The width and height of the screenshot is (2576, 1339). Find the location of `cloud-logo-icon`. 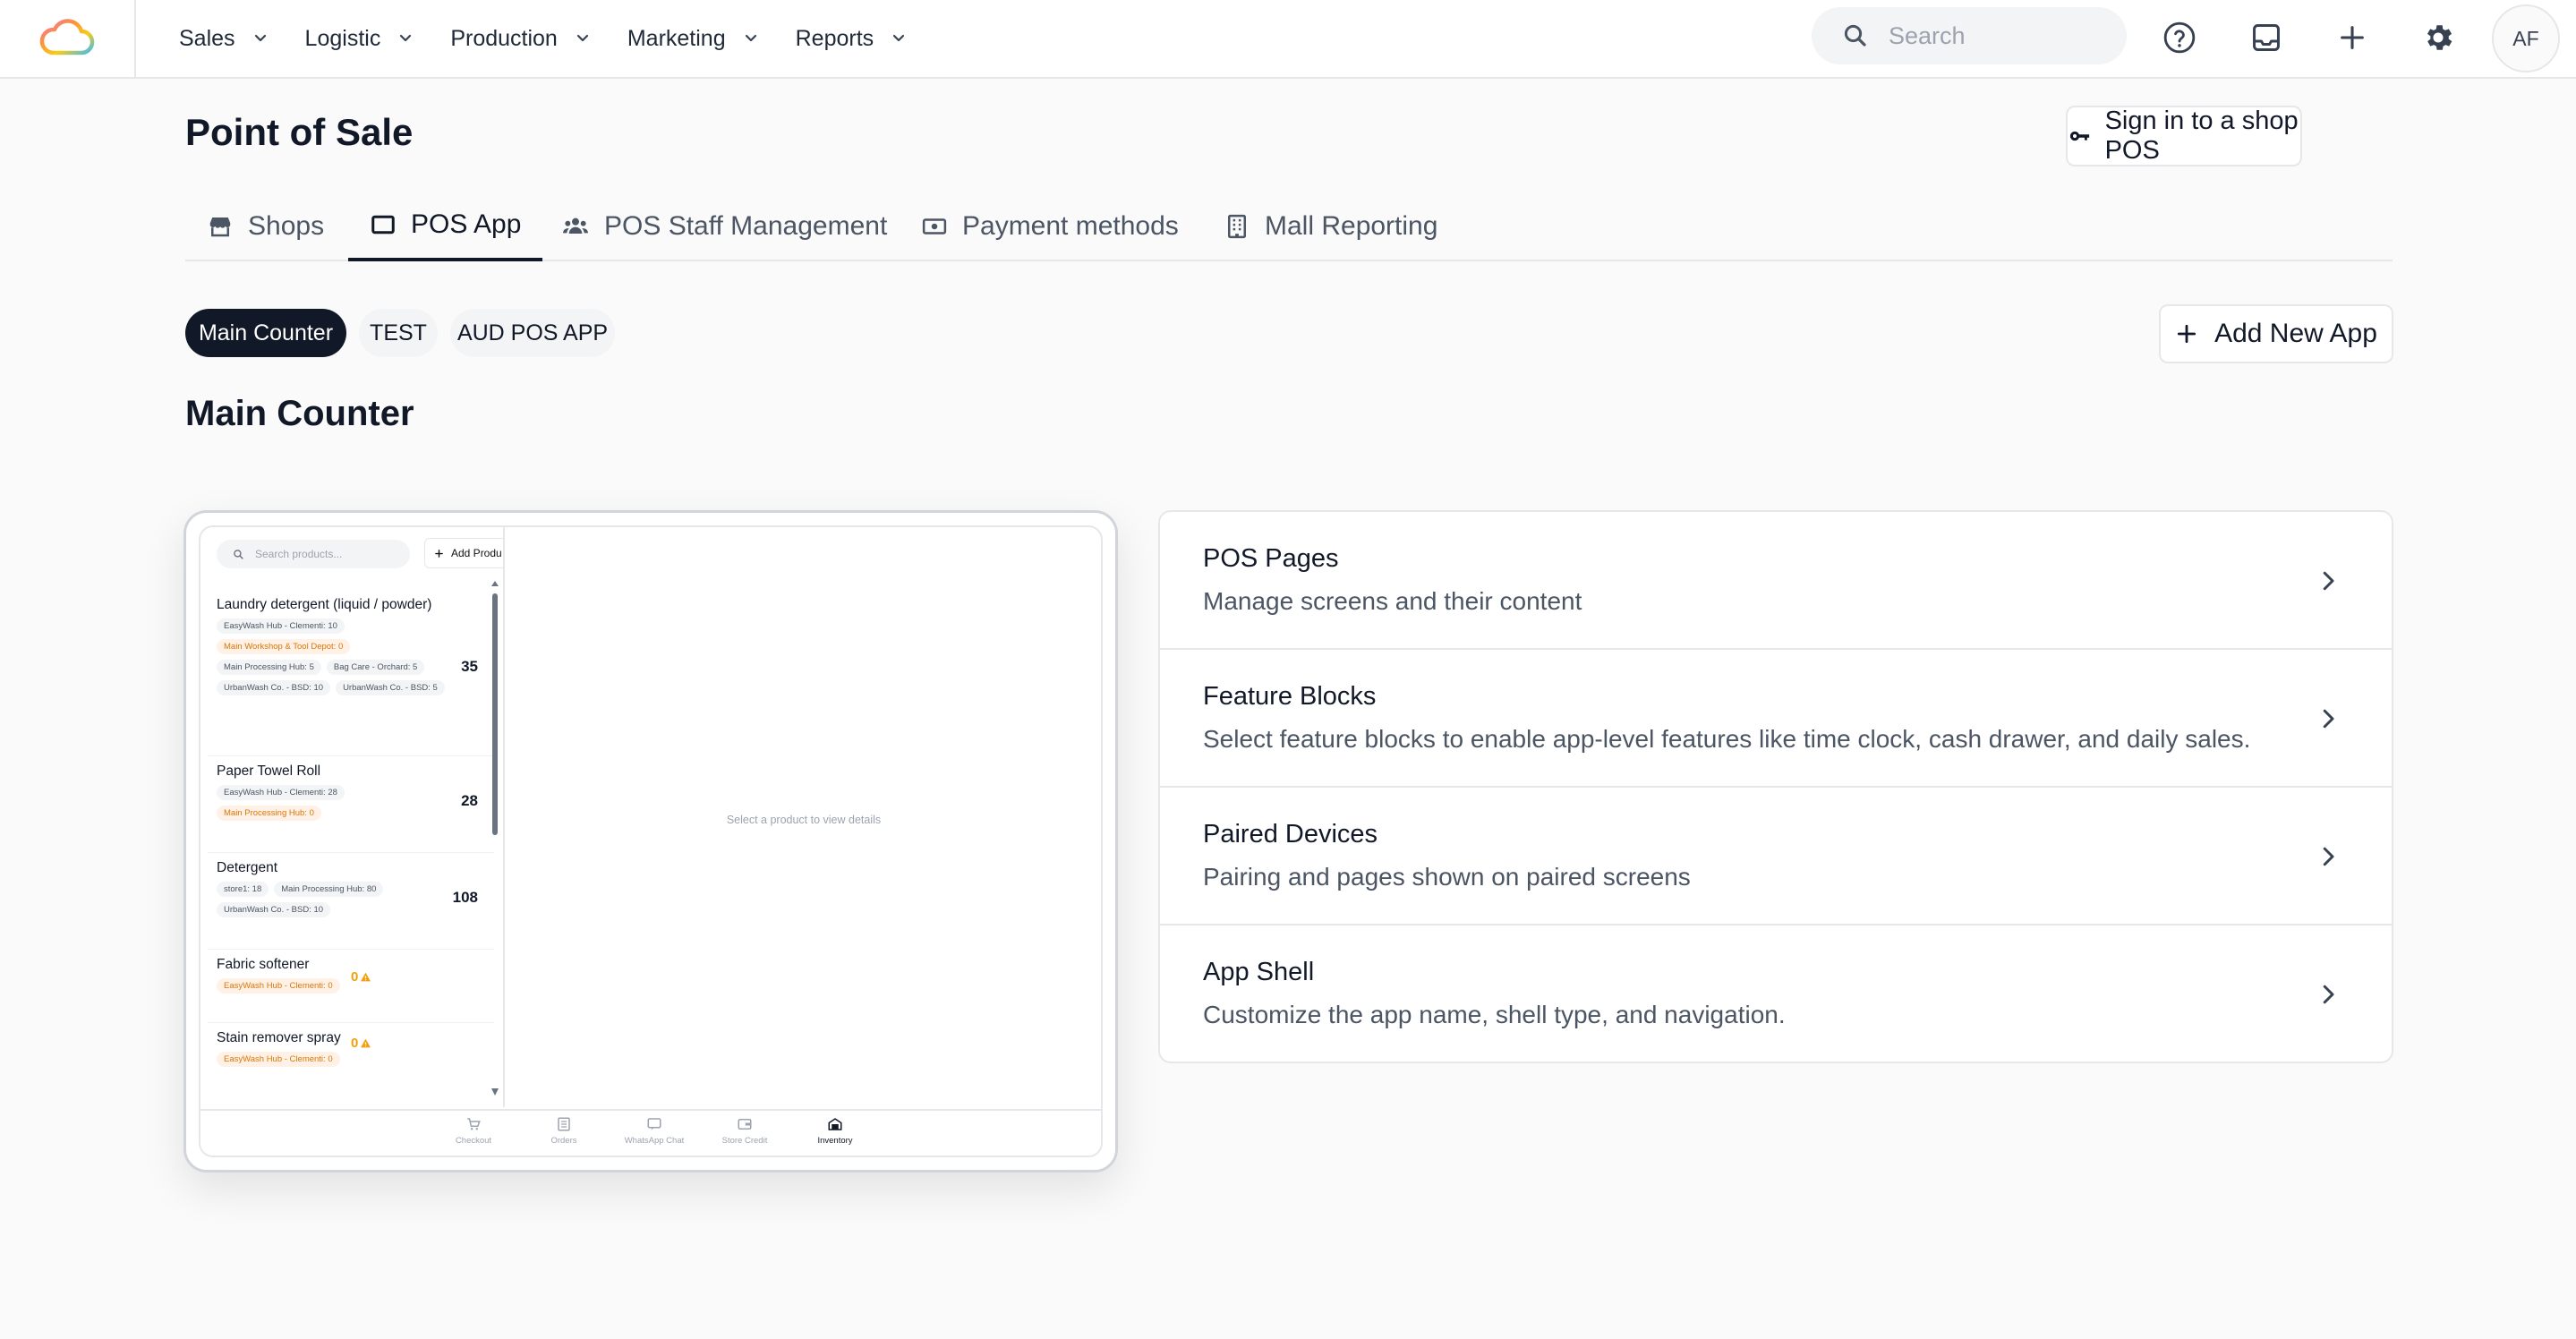

cloud-logo-icon is located at coordinates (67, 37).